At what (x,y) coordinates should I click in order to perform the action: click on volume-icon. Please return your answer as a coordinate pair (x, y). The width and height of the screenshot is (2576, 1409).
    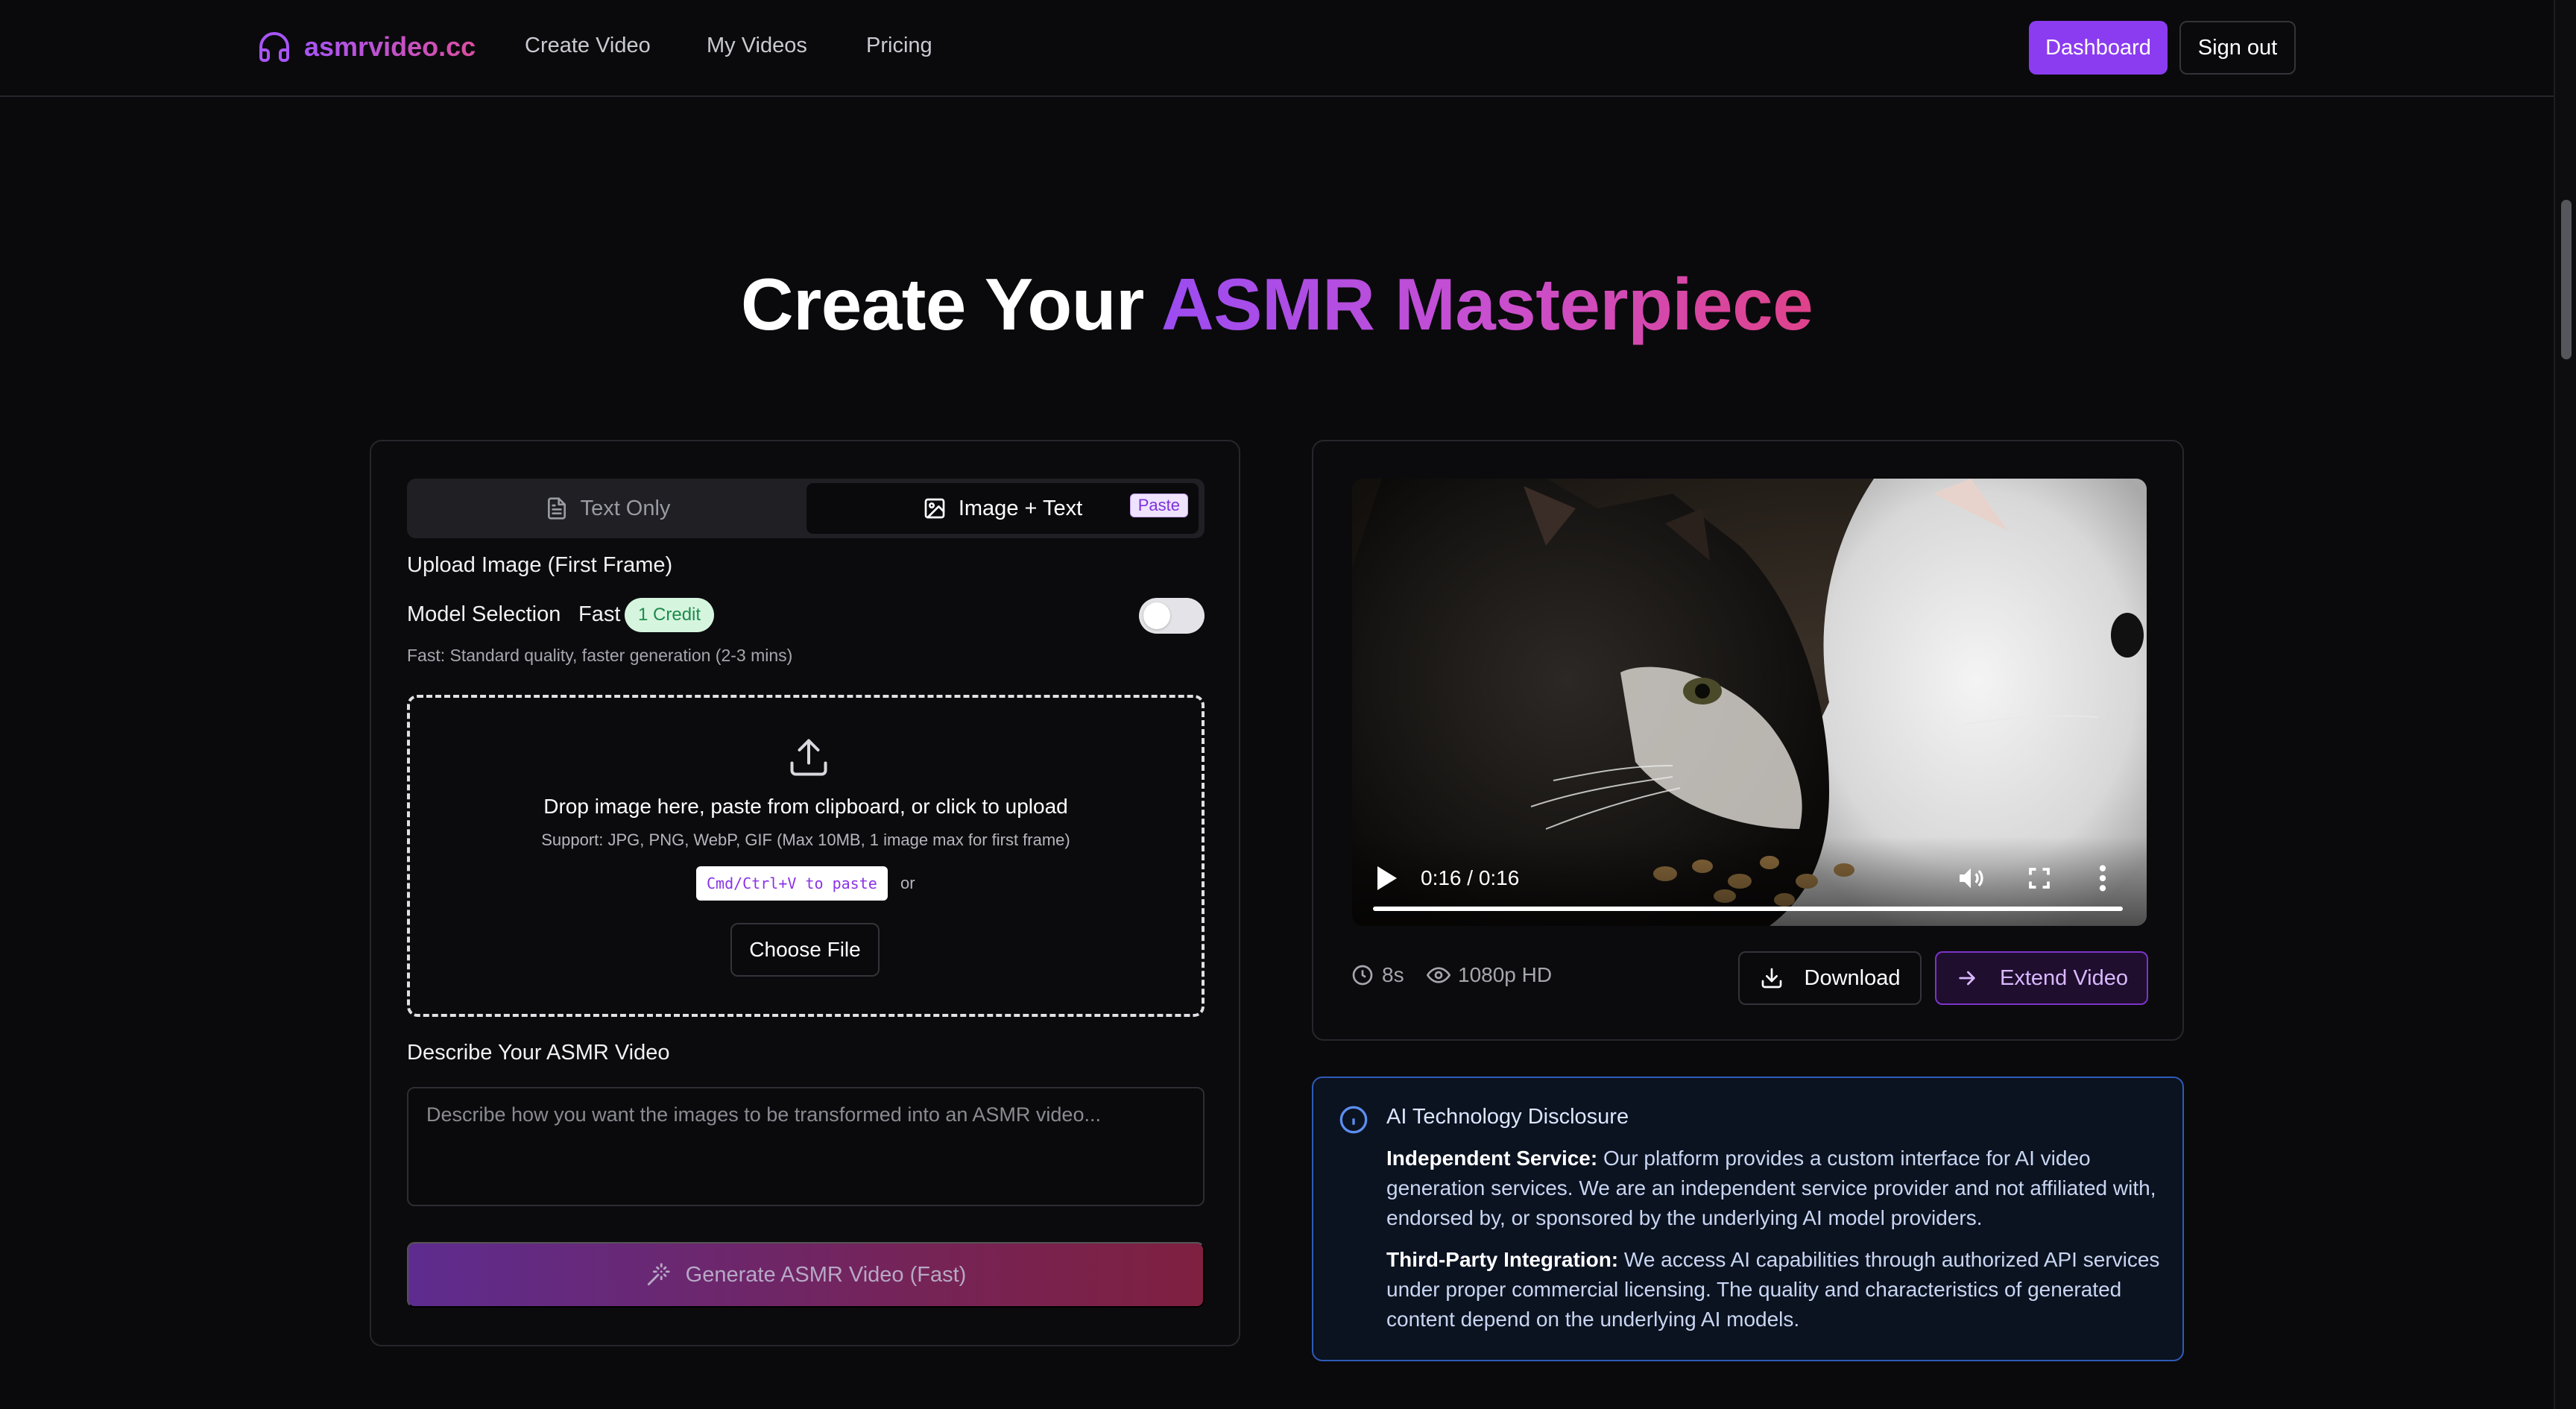
    Looking at the image, I should click on (1971, 878).